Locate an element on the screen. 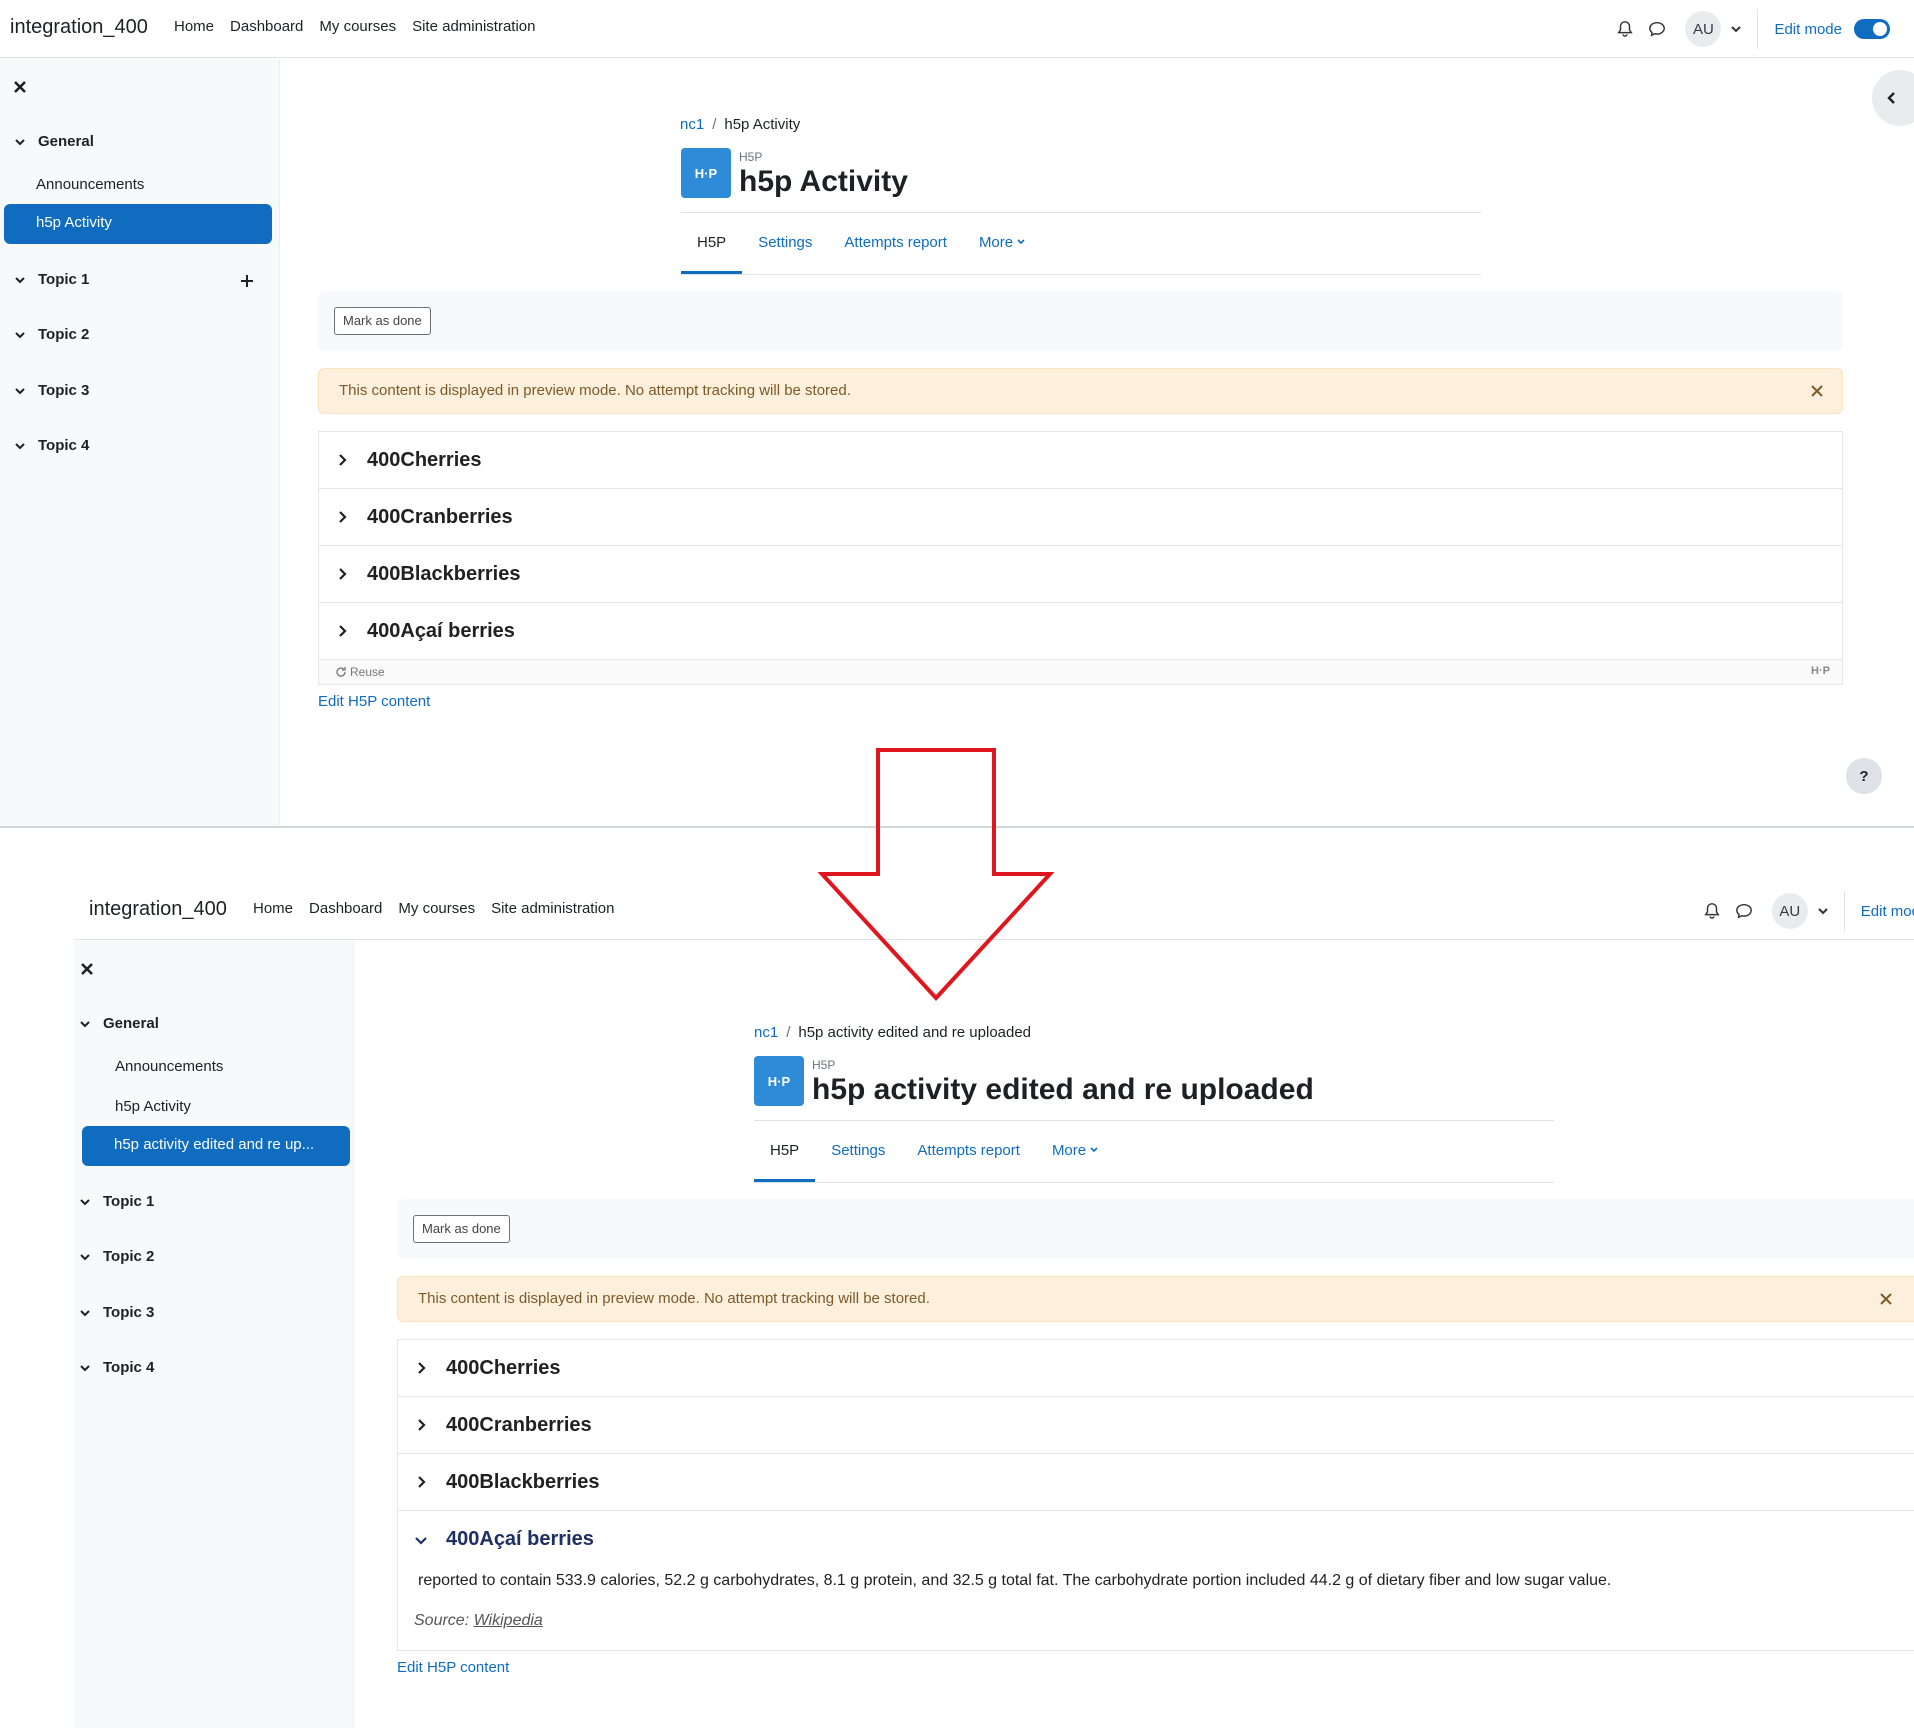 The height and width of the screenshot is (1728, 1914). drawer-item-h5p-activity: h5p Activity is located at coordinates (153, 1106).